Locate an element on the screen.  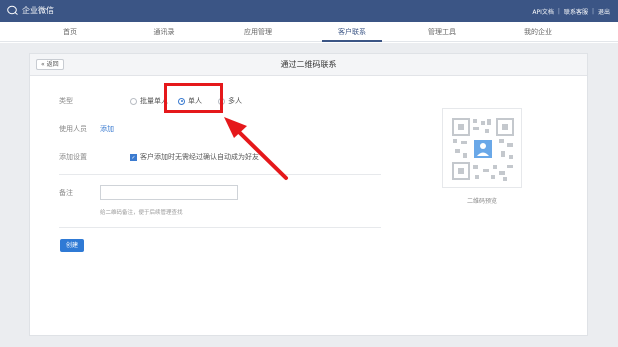
nav-management-tools: 管理工具 is located at coordinates (442, 32).